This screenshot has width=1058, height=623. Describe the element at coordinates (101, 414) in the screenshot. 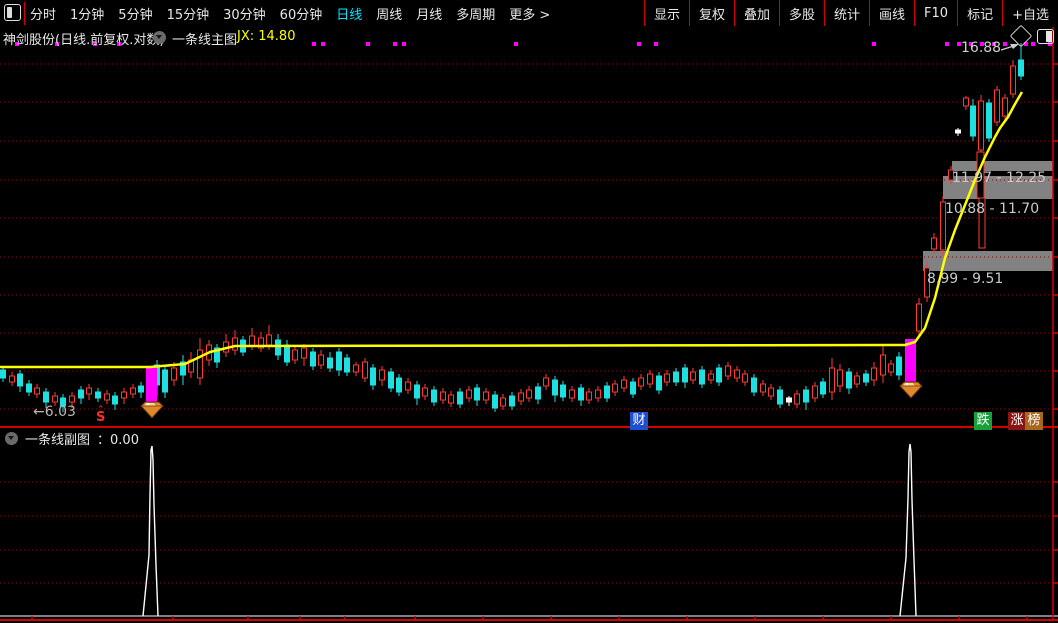

I see `s-signal-marker: ˆS` at that location.